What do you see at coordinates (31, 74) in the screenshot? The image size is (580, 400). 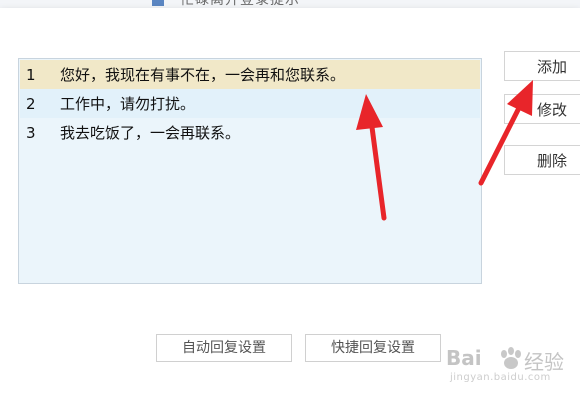 I see `list-item-index: 1` at bounding box center [31, 74].